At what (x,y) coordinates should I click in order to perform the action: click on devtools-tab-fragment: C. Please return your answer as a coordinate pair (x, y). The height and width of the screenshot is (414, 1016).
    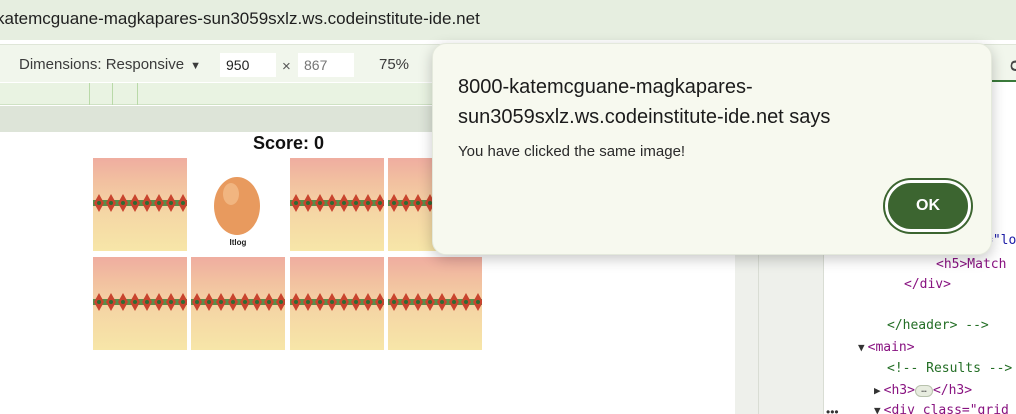
    Looking at the image, I should click on (1013, 66).